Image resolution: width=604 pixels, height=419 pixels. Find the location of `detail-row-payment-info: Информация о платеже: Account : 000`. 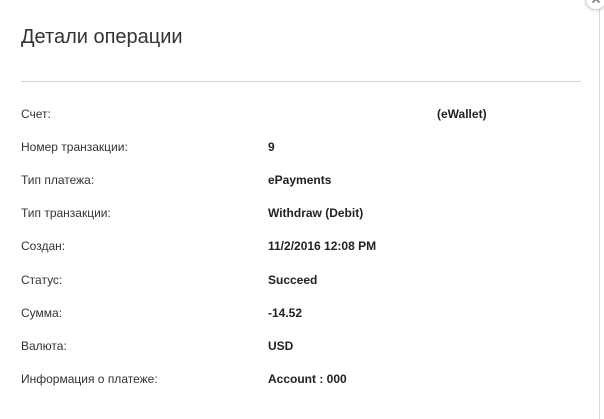

detail-row-payment-info: Информация о платеже: Account : 000 is located at coordinates (300, 379).